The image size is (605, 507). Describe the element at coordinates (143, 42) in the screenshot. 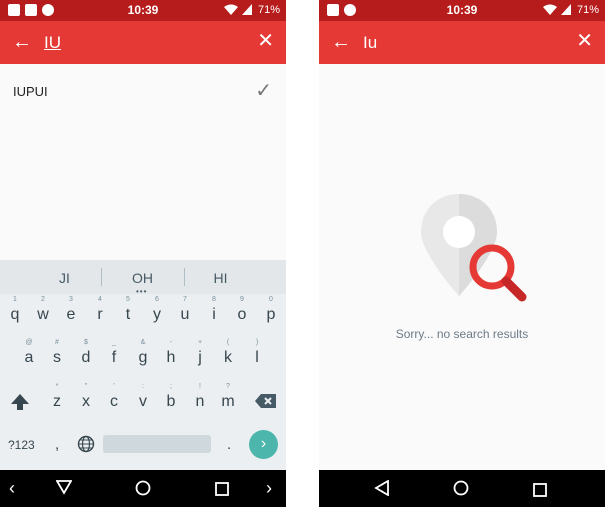

I see `search-app-bar: ← IU ✕` at that location.